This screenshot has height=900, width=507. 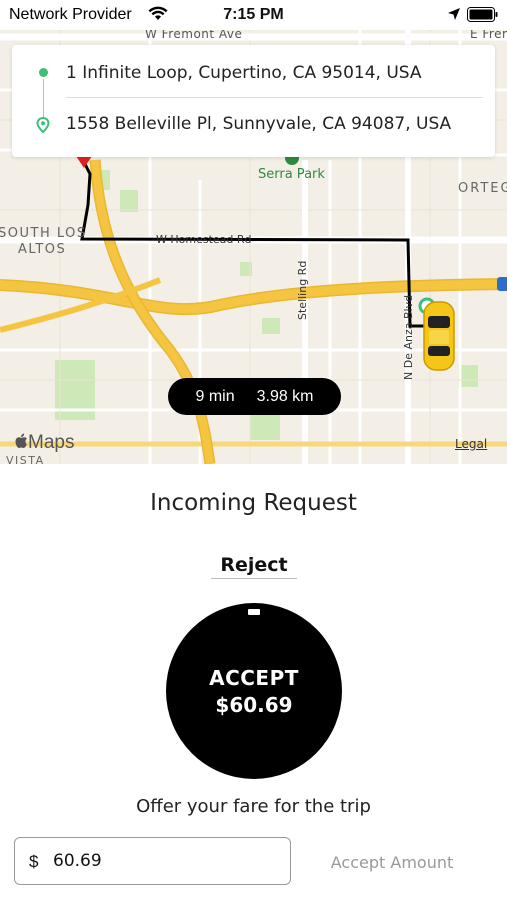 I want to click on offer-prompt: Offer your fare for the trip, so click(x=253, y=806).